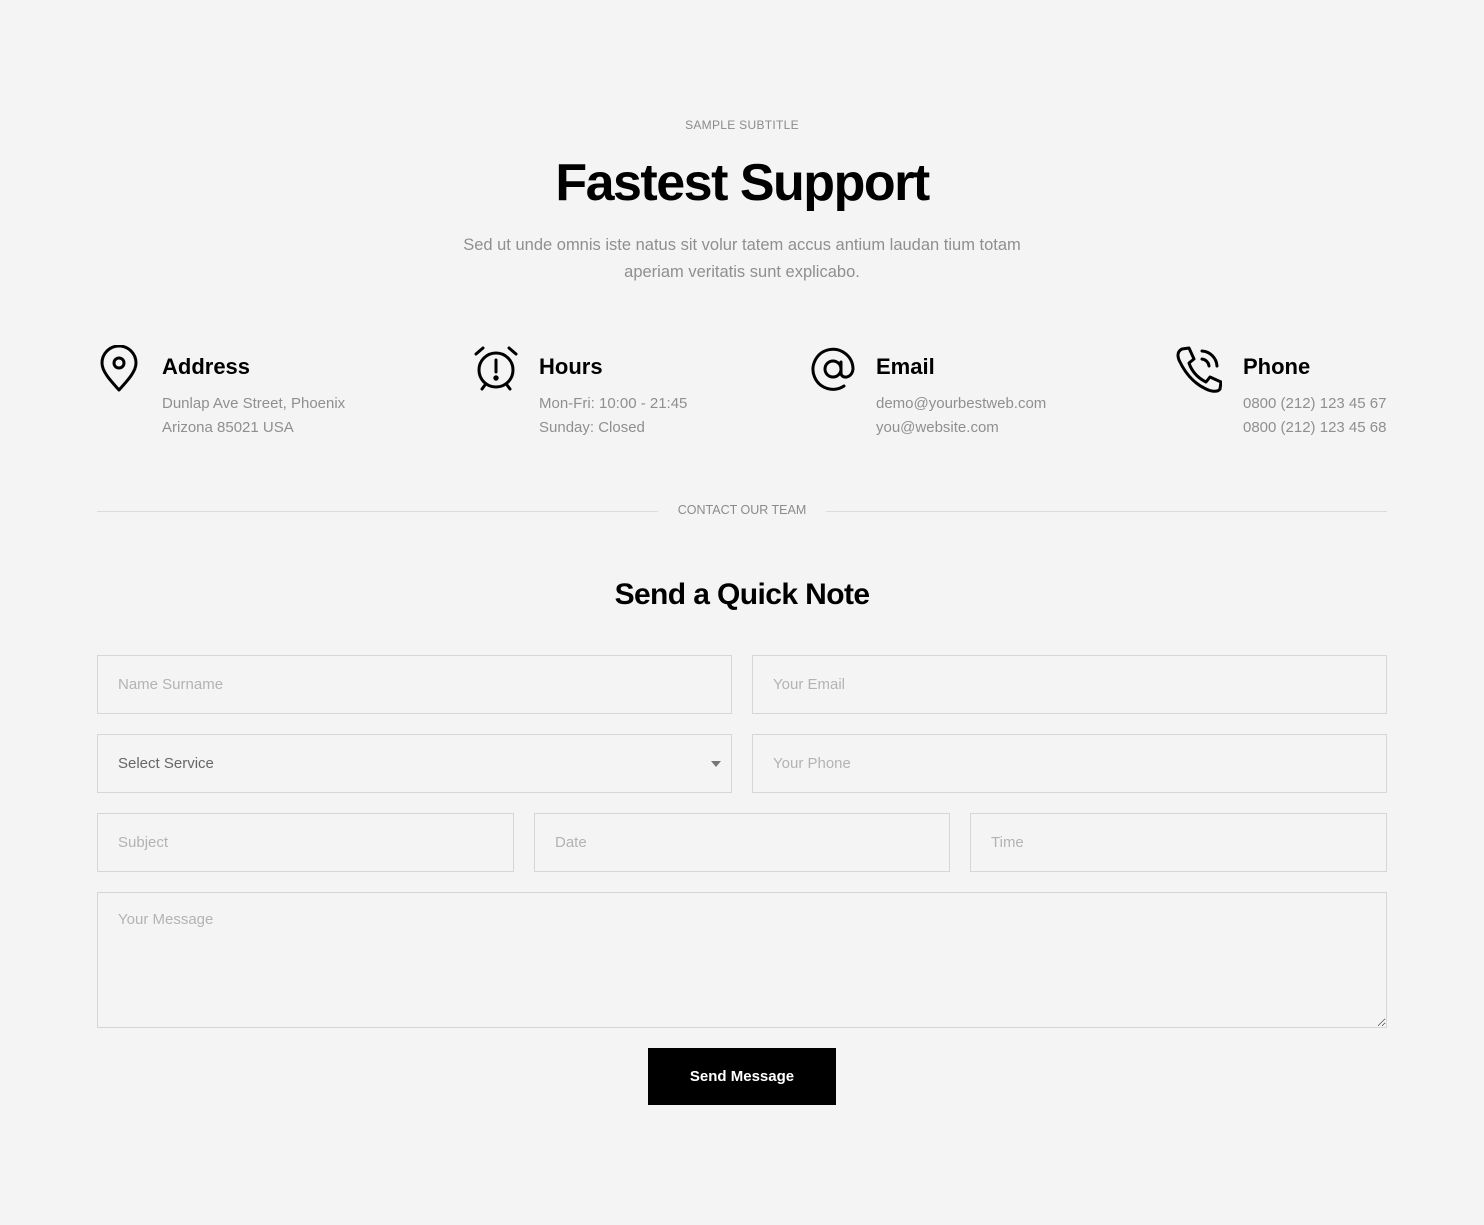  What do you see at coordinates (228, 427) in the screenshot?
I see `address-line-2: Arizona 85021 USA` at bounding box center [228, 427].